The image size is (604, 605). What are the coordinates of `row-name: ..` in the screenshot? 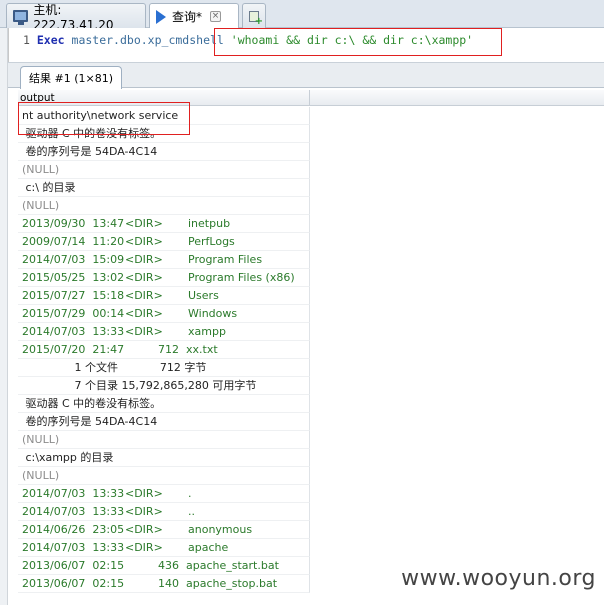 It's located at (191, 511).